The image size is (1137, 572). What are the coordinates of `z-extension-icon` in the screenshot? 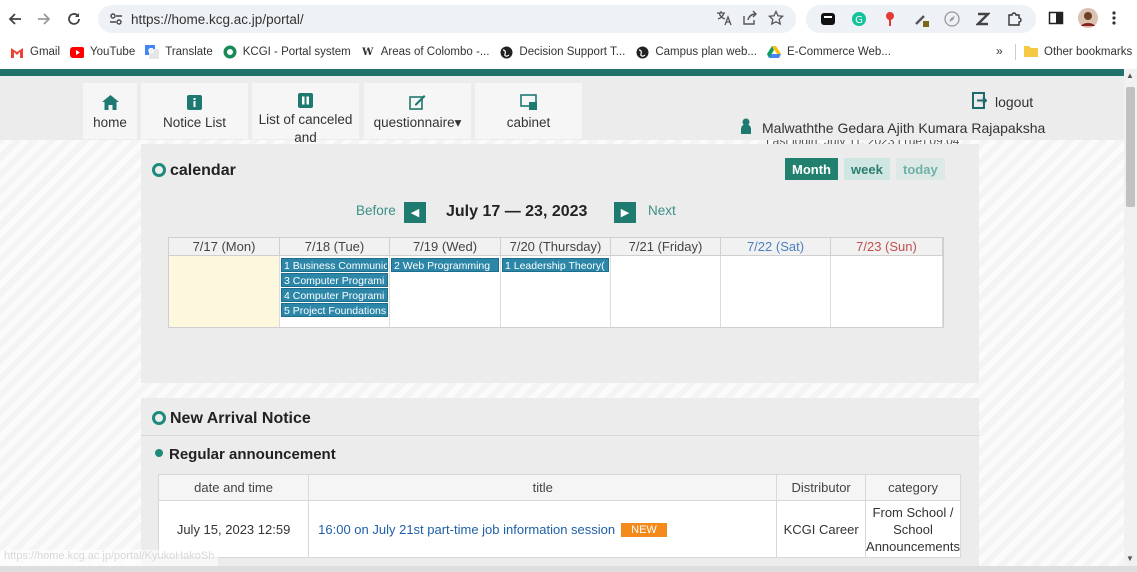 It's located at (983, 19).